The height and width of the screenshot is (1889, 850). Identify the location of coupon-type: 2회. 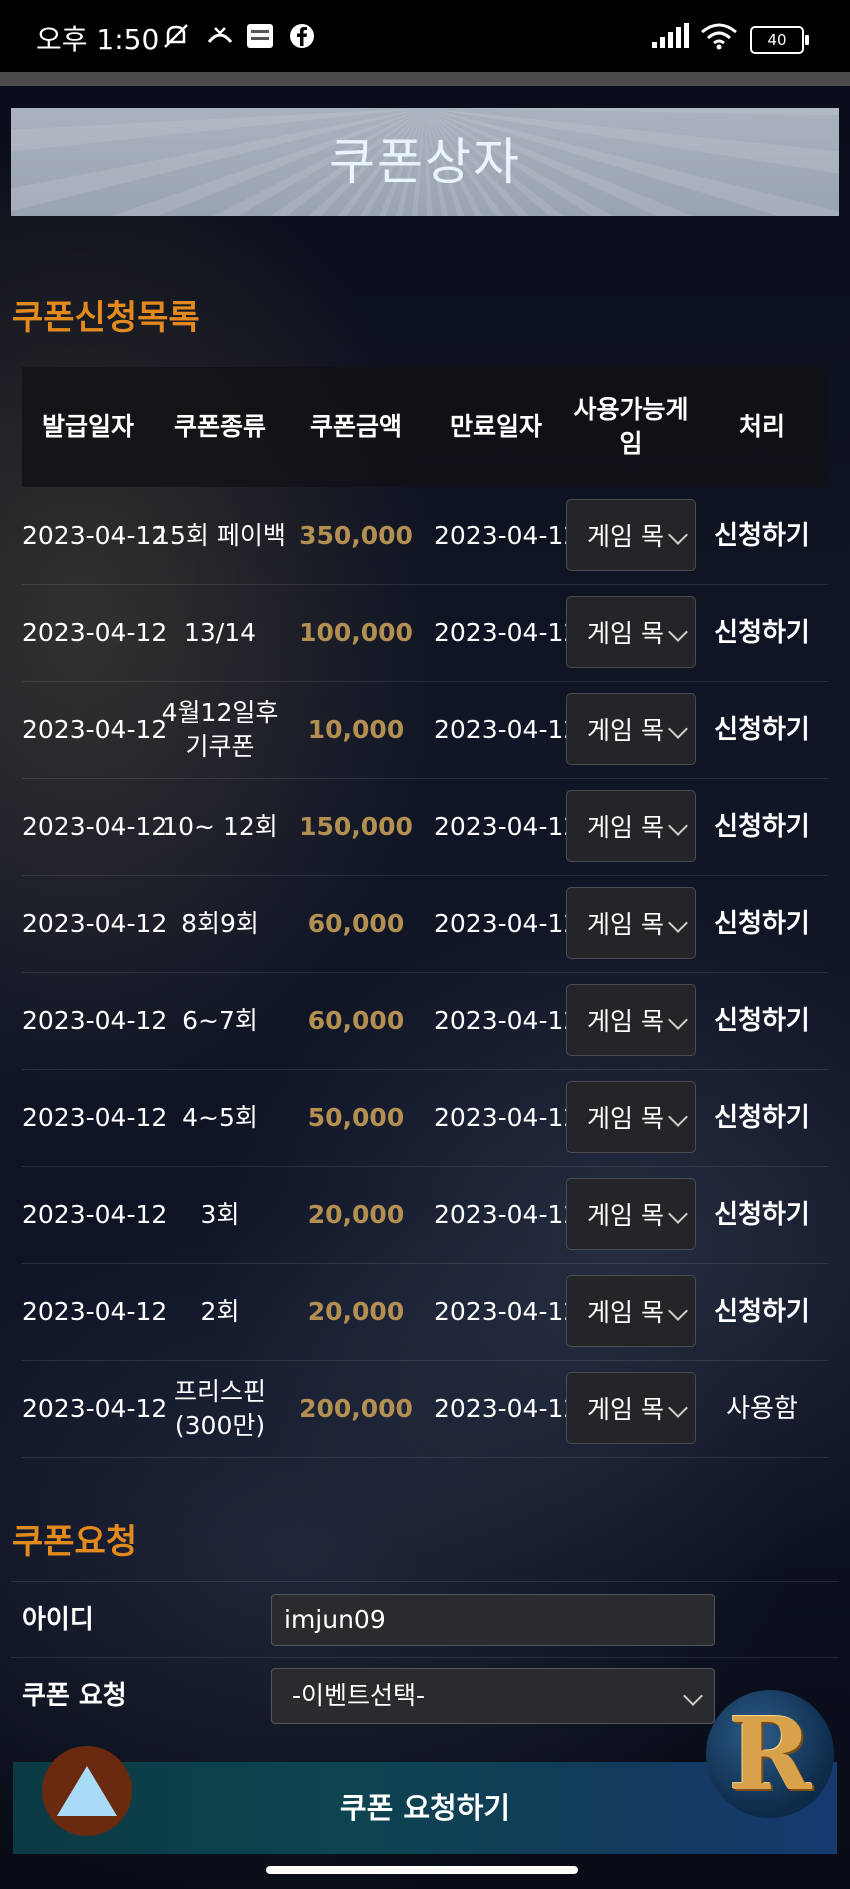
(220, 1311).